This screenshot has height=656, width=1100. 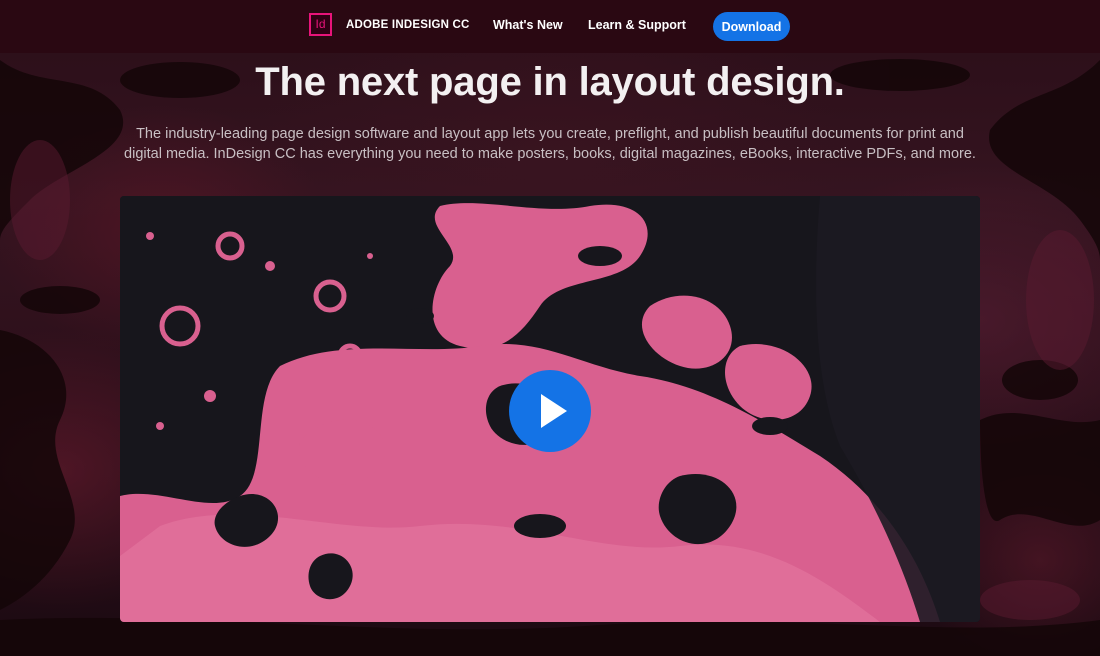 What do you see at coordinates (550, 82) in the screenshot?
I see `page-title: The next page in layout design.` at bounding box center [550, 82].